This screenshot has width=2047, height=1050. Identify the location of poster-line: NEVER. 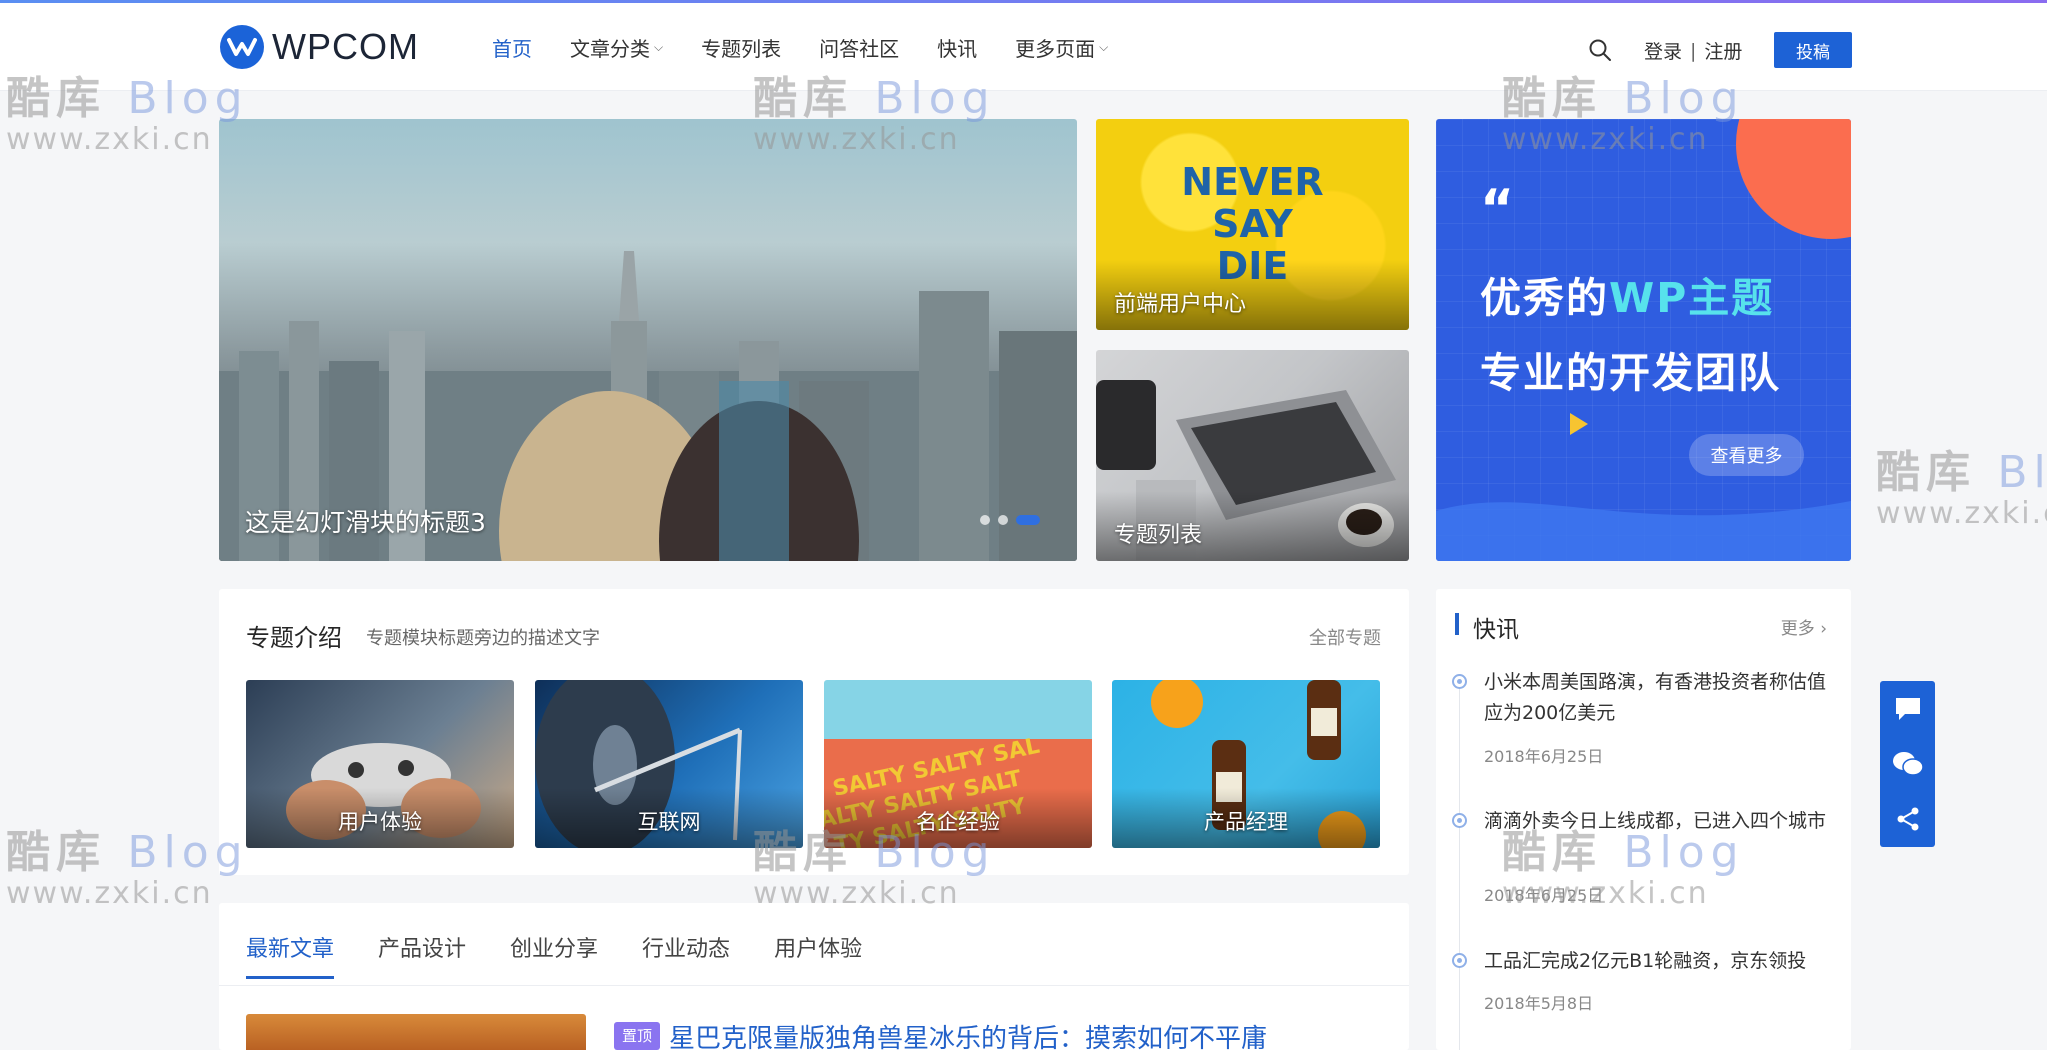
(1252, 182).